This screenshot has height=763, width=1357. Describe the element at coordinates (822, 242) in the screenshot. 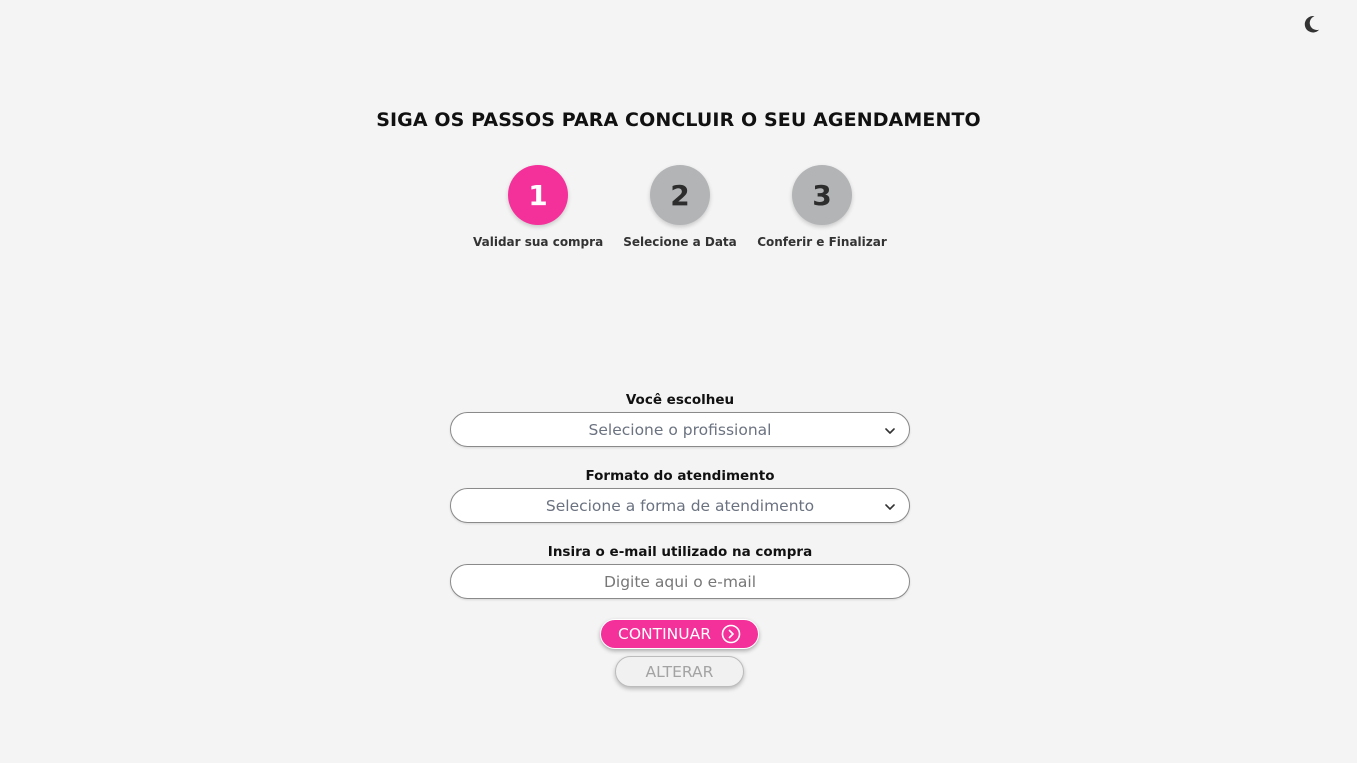

I see `step-3-label: Conferir e Finalizar` at that location.